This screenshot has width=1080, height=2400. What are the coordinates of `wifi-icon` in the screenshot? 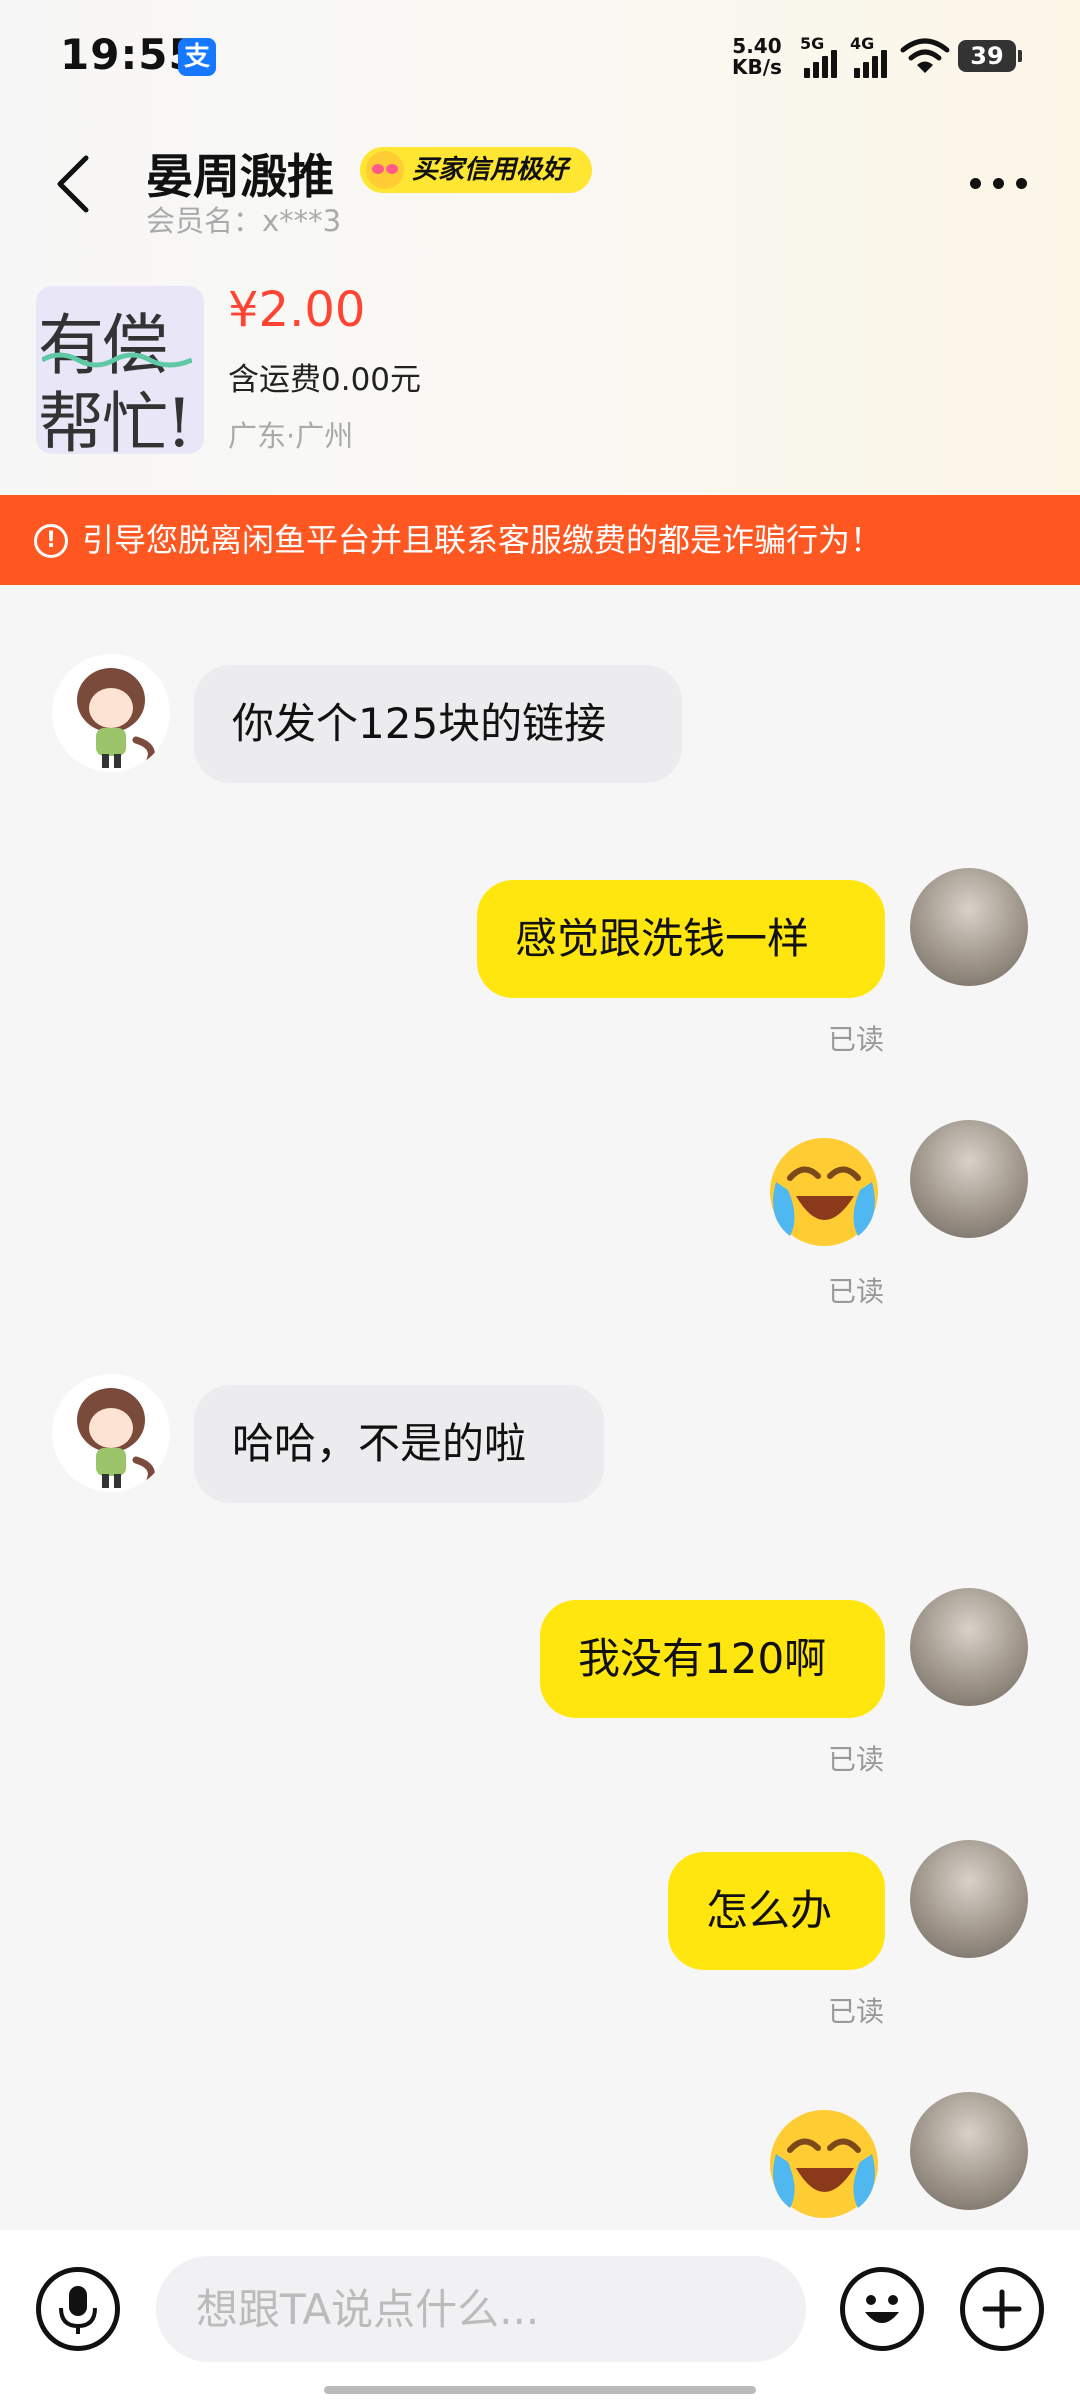 It's located at (925, 55).